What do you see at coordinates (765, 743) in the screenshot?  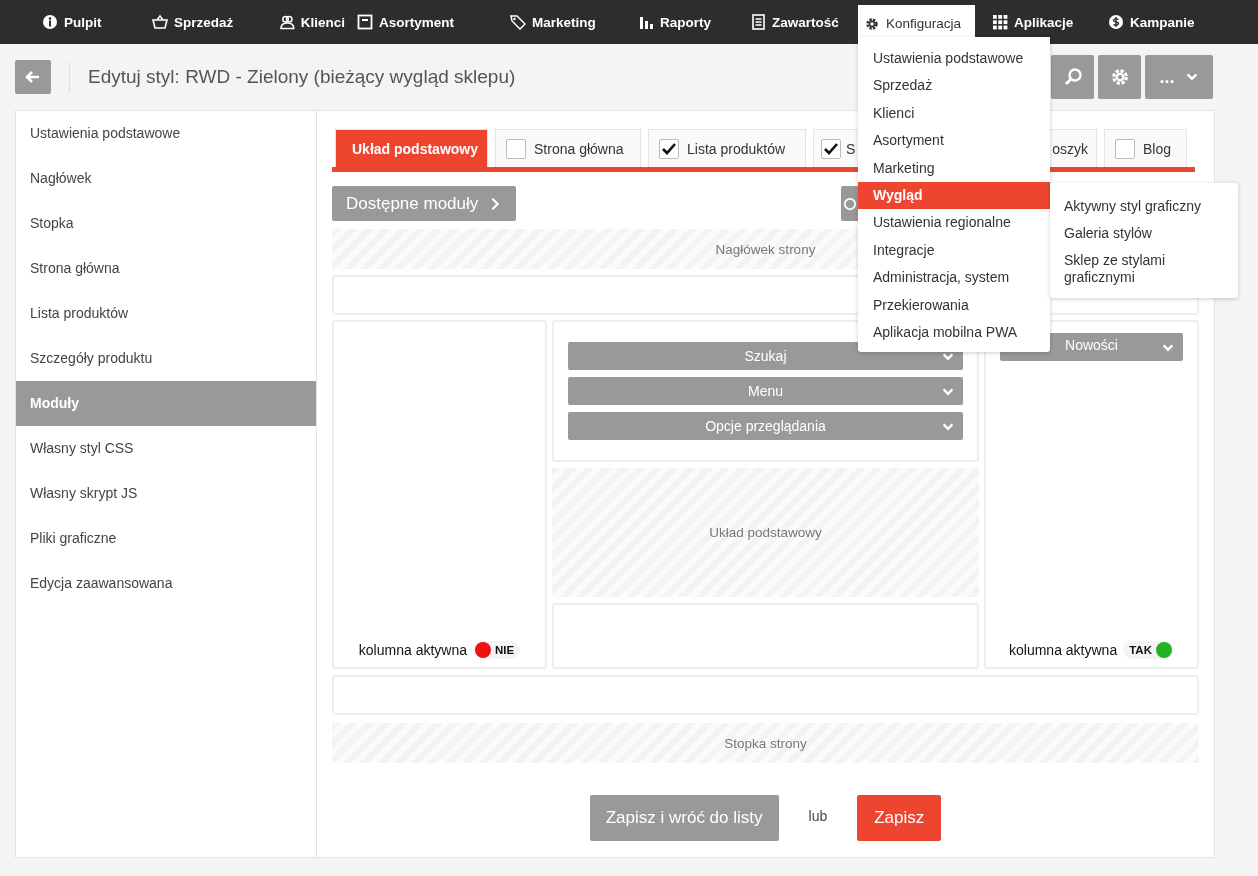 I see `zone-label: Stopka strony` at bounding box center [765, 743].